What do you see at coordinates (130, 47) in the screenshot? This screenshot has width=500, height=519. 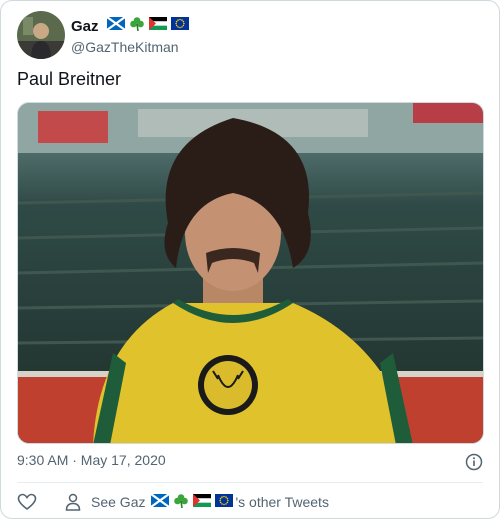 I see `author-handle: @GazTheKitman` at bounding box center [130, 47].